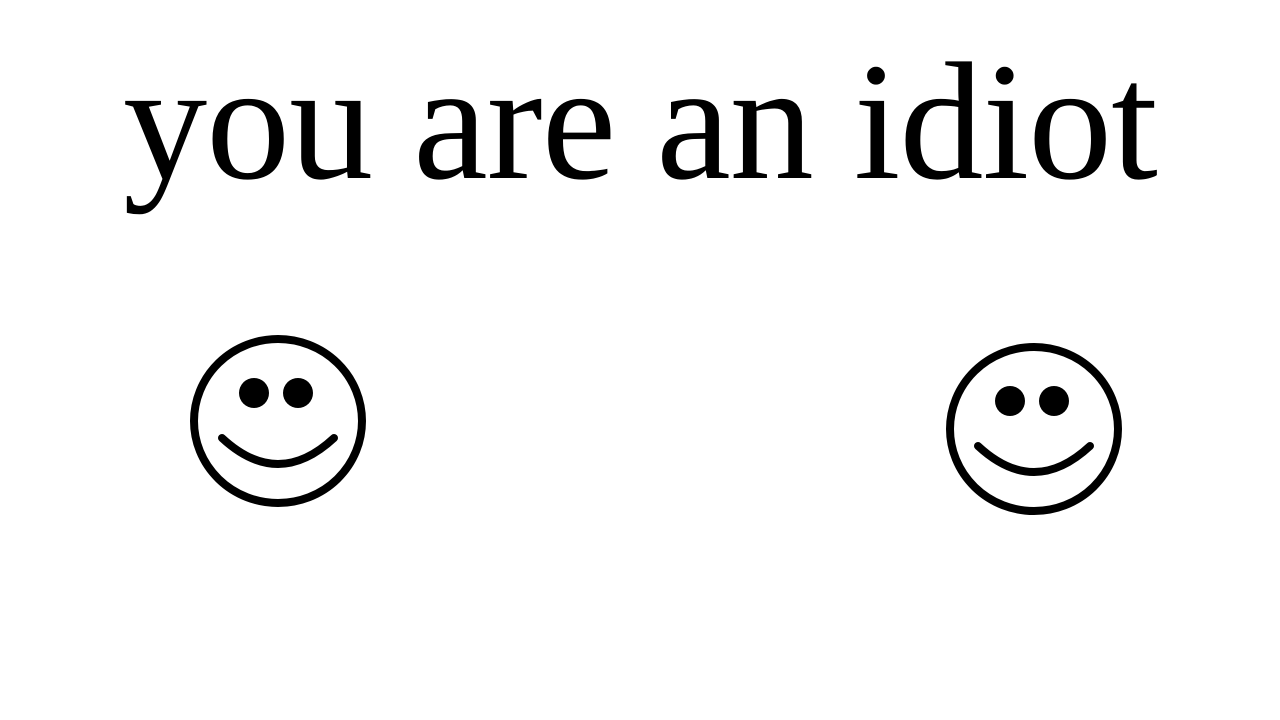  I want to click on smiley-face-icon-right, so click(1034, 429).